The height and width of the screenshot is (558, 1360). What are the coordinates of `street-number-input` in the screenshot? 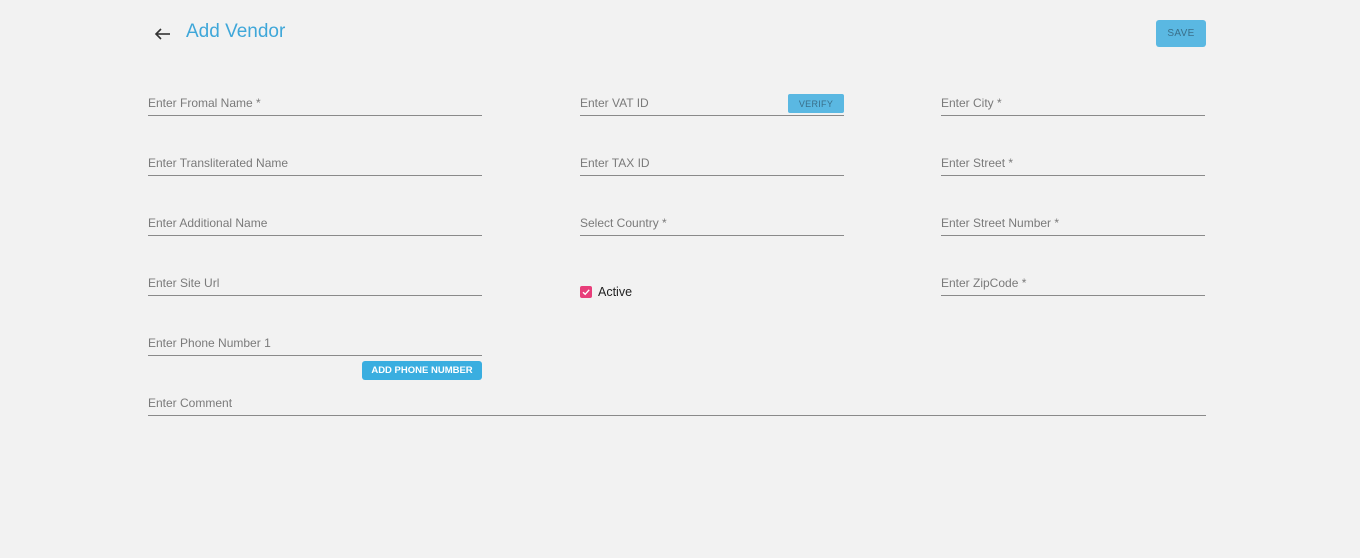 It's located at (1073, 223).